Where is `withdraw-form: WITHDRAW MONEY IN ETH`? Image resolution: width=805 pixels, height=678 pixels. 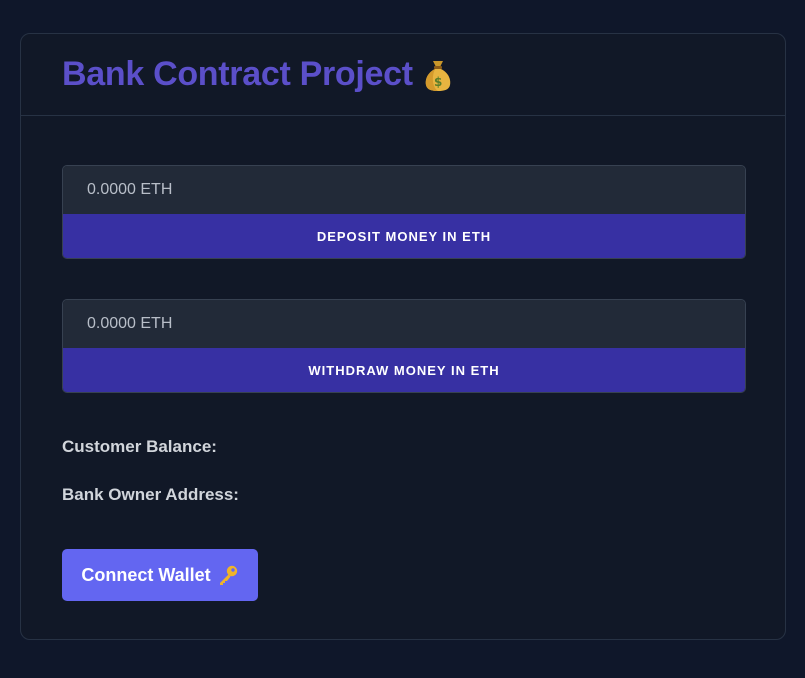
withdraw-form: WITHDRAW MONEY IN ETH is located at coordinates (404, 346).